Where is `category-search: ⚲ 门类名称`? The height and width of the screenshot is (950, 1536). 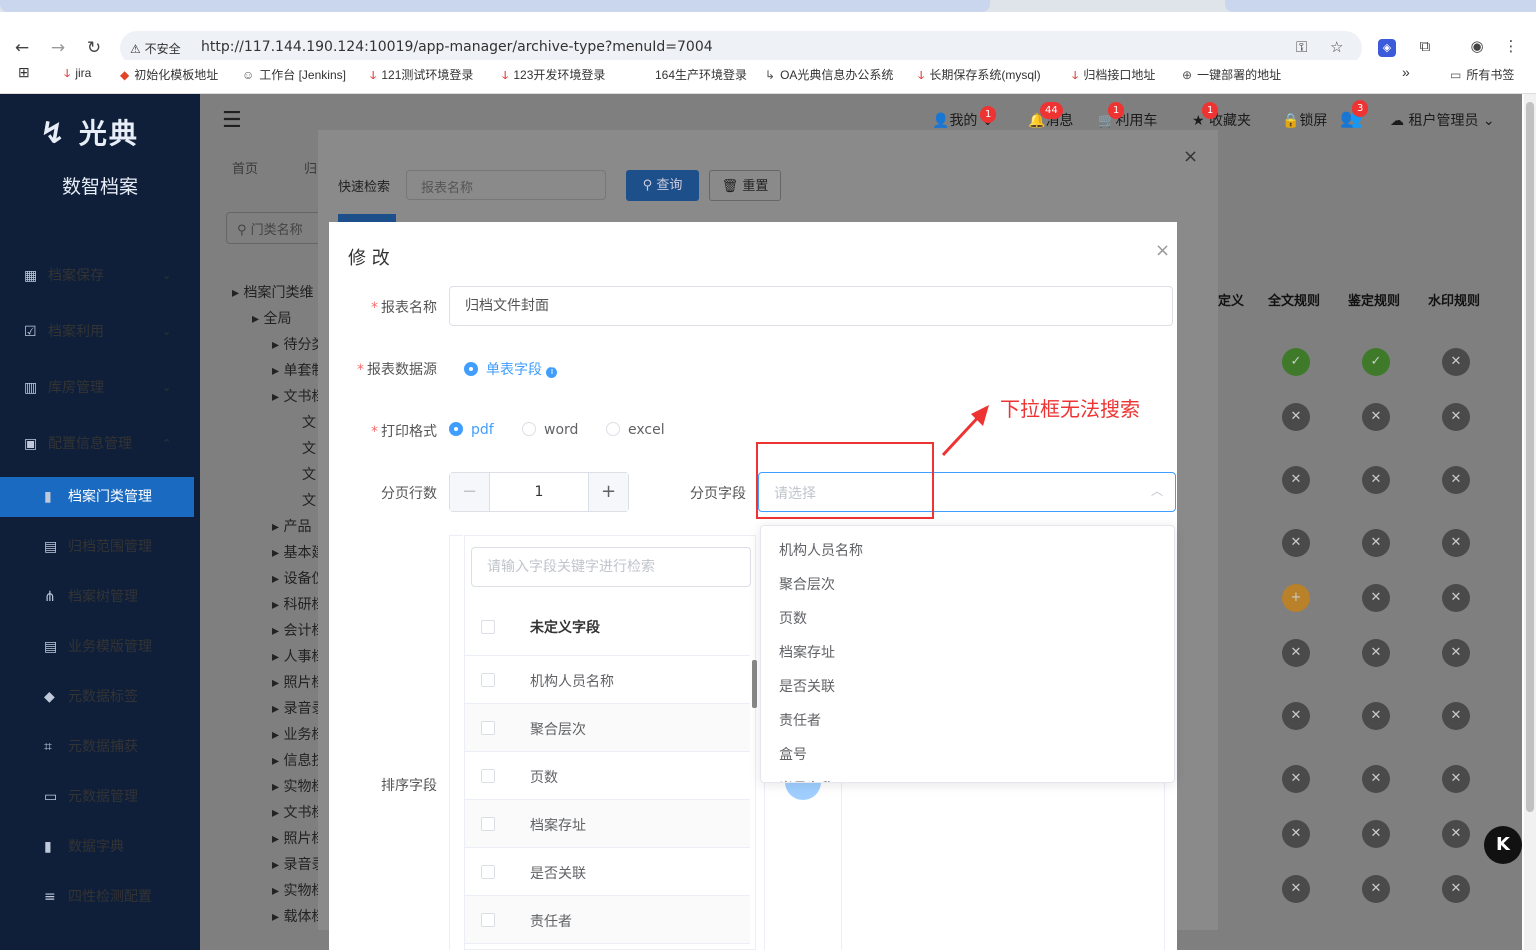
category-search: ⚲ 门类名称 is located at coordinates (276, 228).